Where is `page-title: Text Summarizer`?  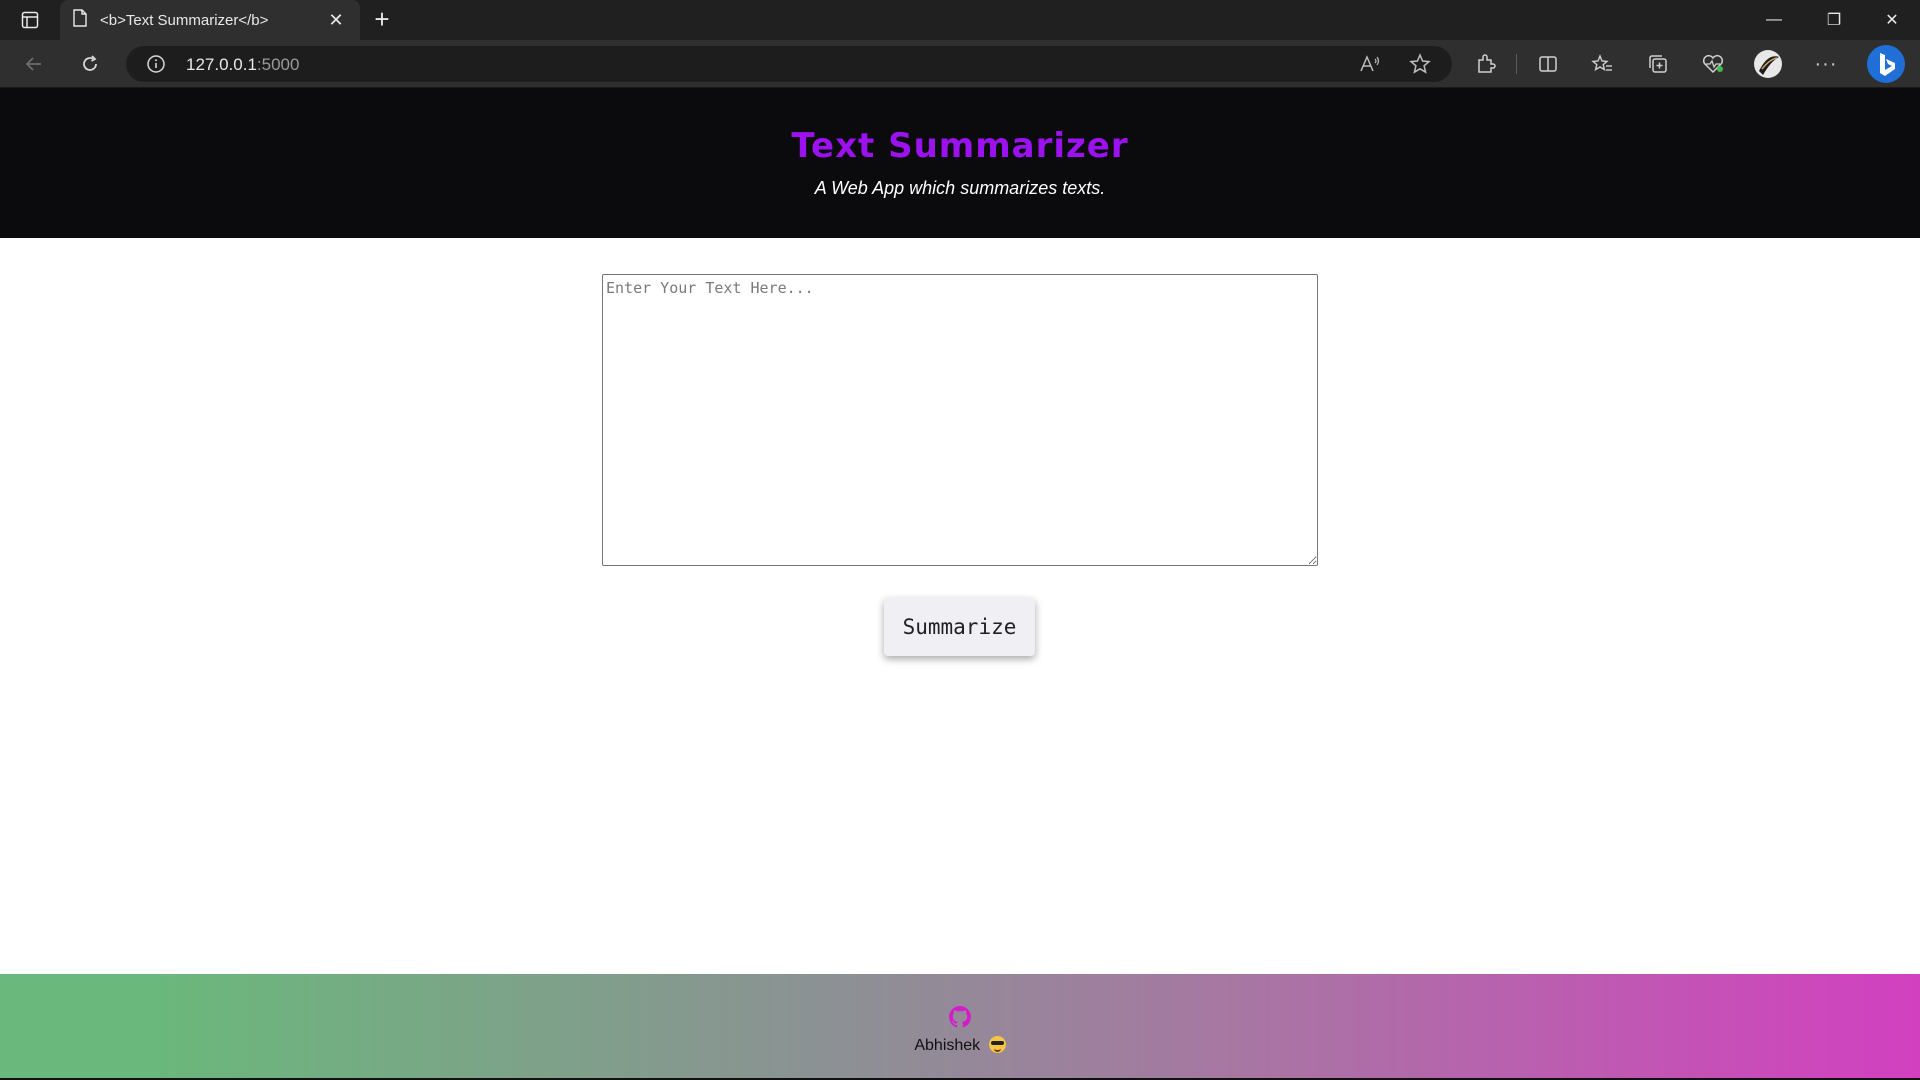
page-title: Text Summarizer is located at coordinates (960, 146).